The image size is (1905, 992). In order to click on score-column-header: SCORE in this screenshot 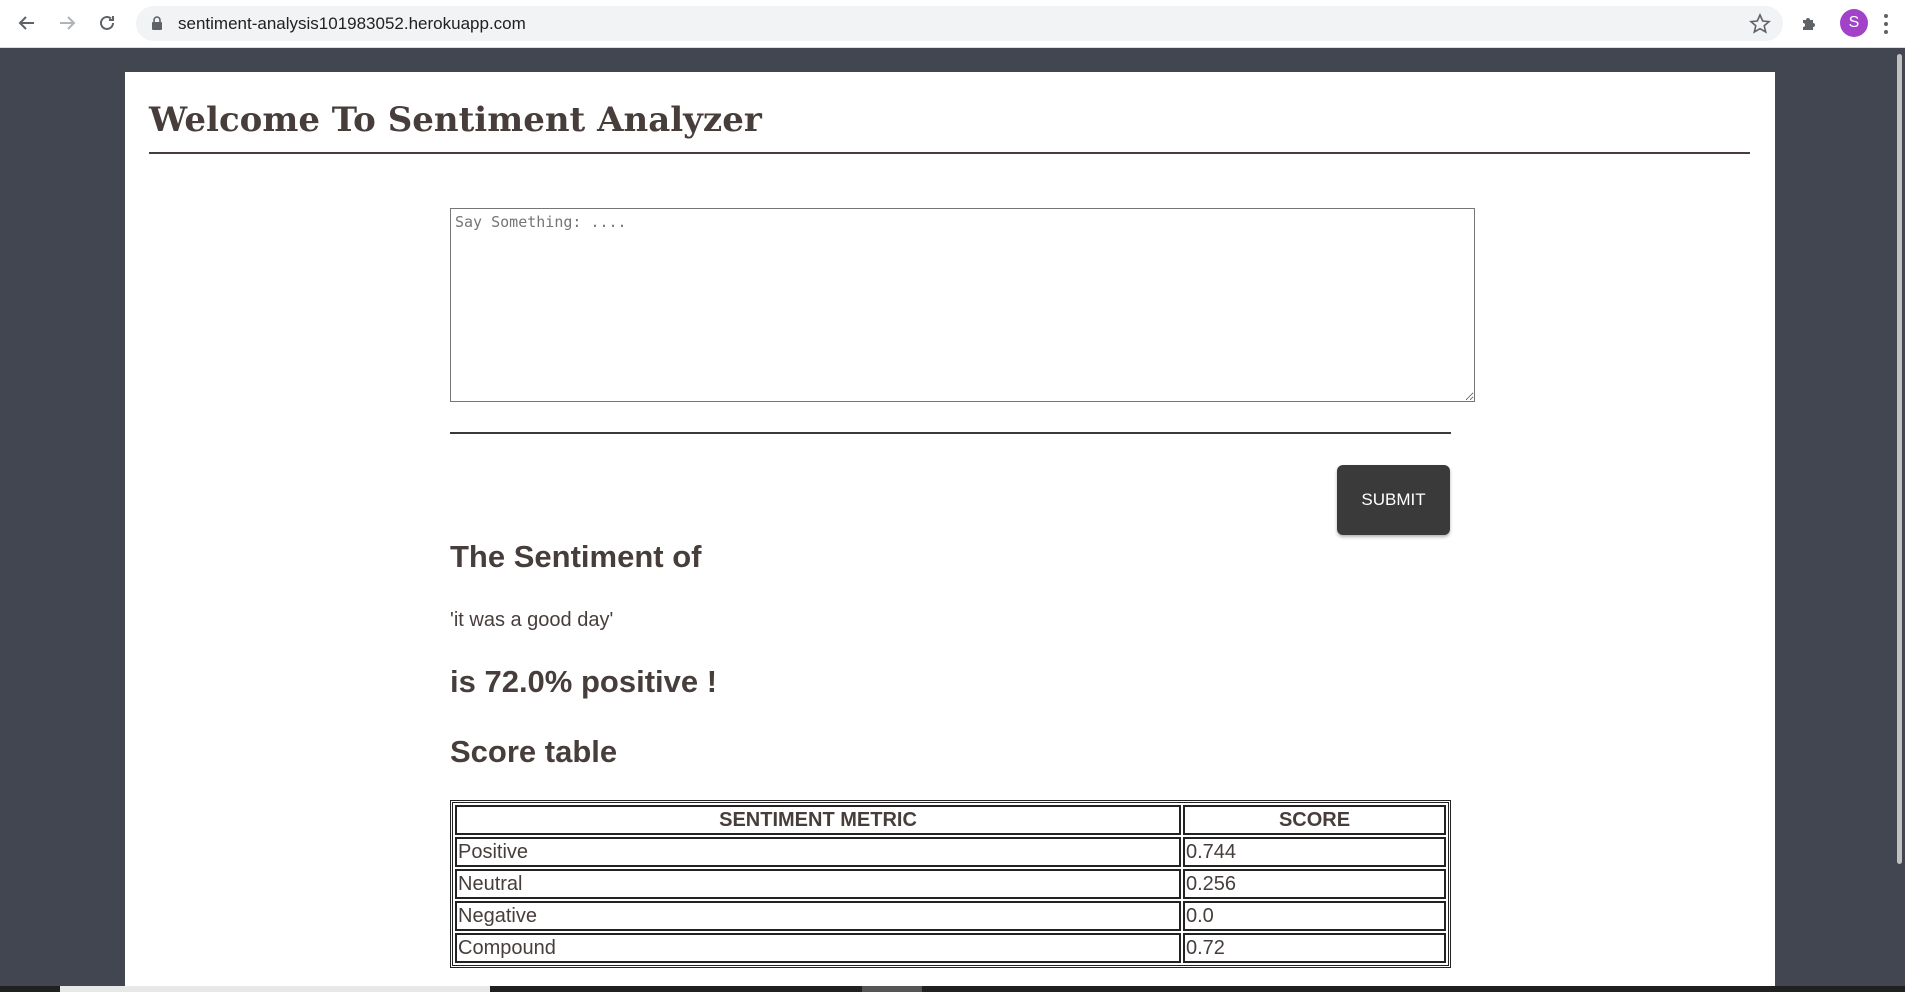, I will do `click(1314, 820)`.